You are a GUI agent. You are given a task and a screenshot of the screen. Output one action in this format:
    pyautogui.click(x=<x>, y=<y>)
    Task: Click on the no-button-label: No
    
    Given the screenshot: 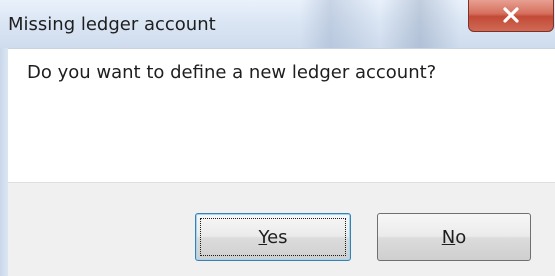 What is the action you would take?
    pyautogui.click(x=454, y=237)
    